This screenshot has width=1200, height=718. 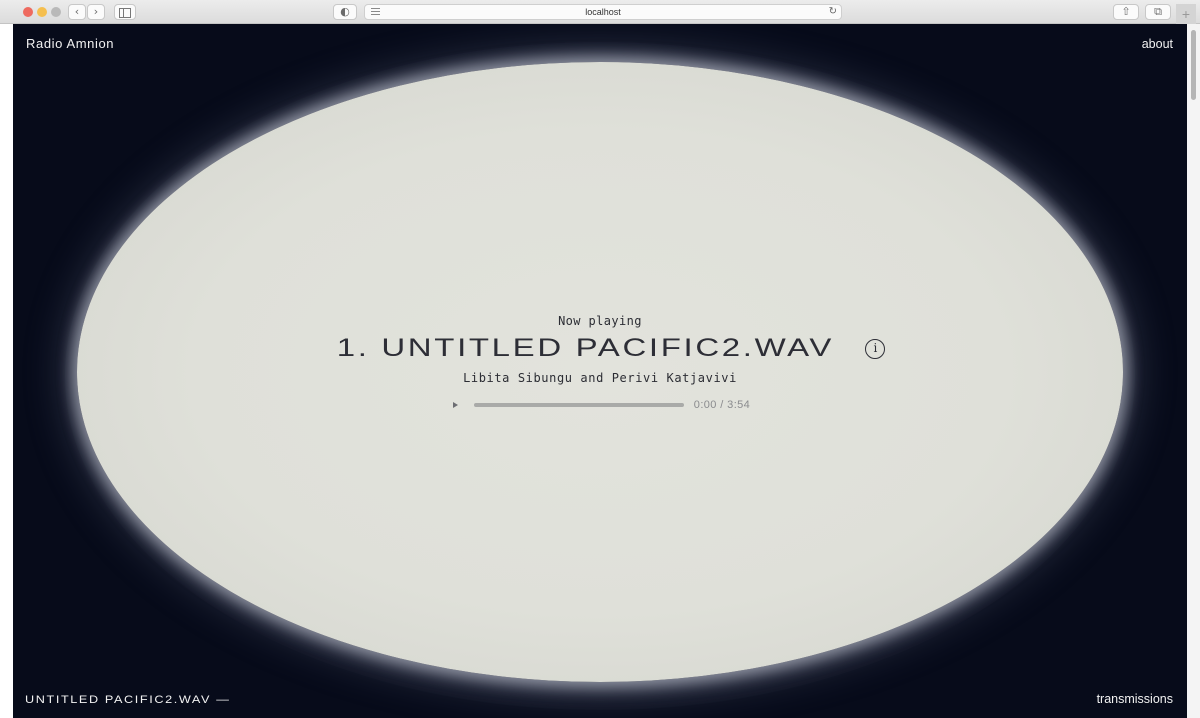 What do you see at coordinates (1193, 65) in the screenshot?
I see `scrollbar-thumb` at bounding box center [1193, 65].